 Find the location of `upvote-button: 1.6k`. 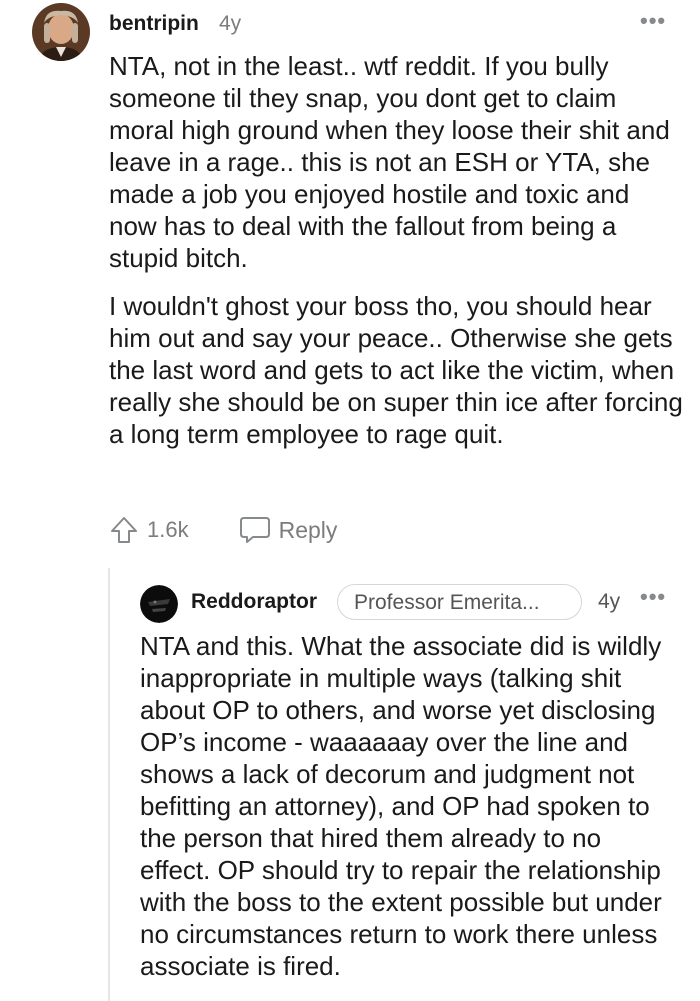

upvote-button: 1.6k is located at coordinates (149, 530).